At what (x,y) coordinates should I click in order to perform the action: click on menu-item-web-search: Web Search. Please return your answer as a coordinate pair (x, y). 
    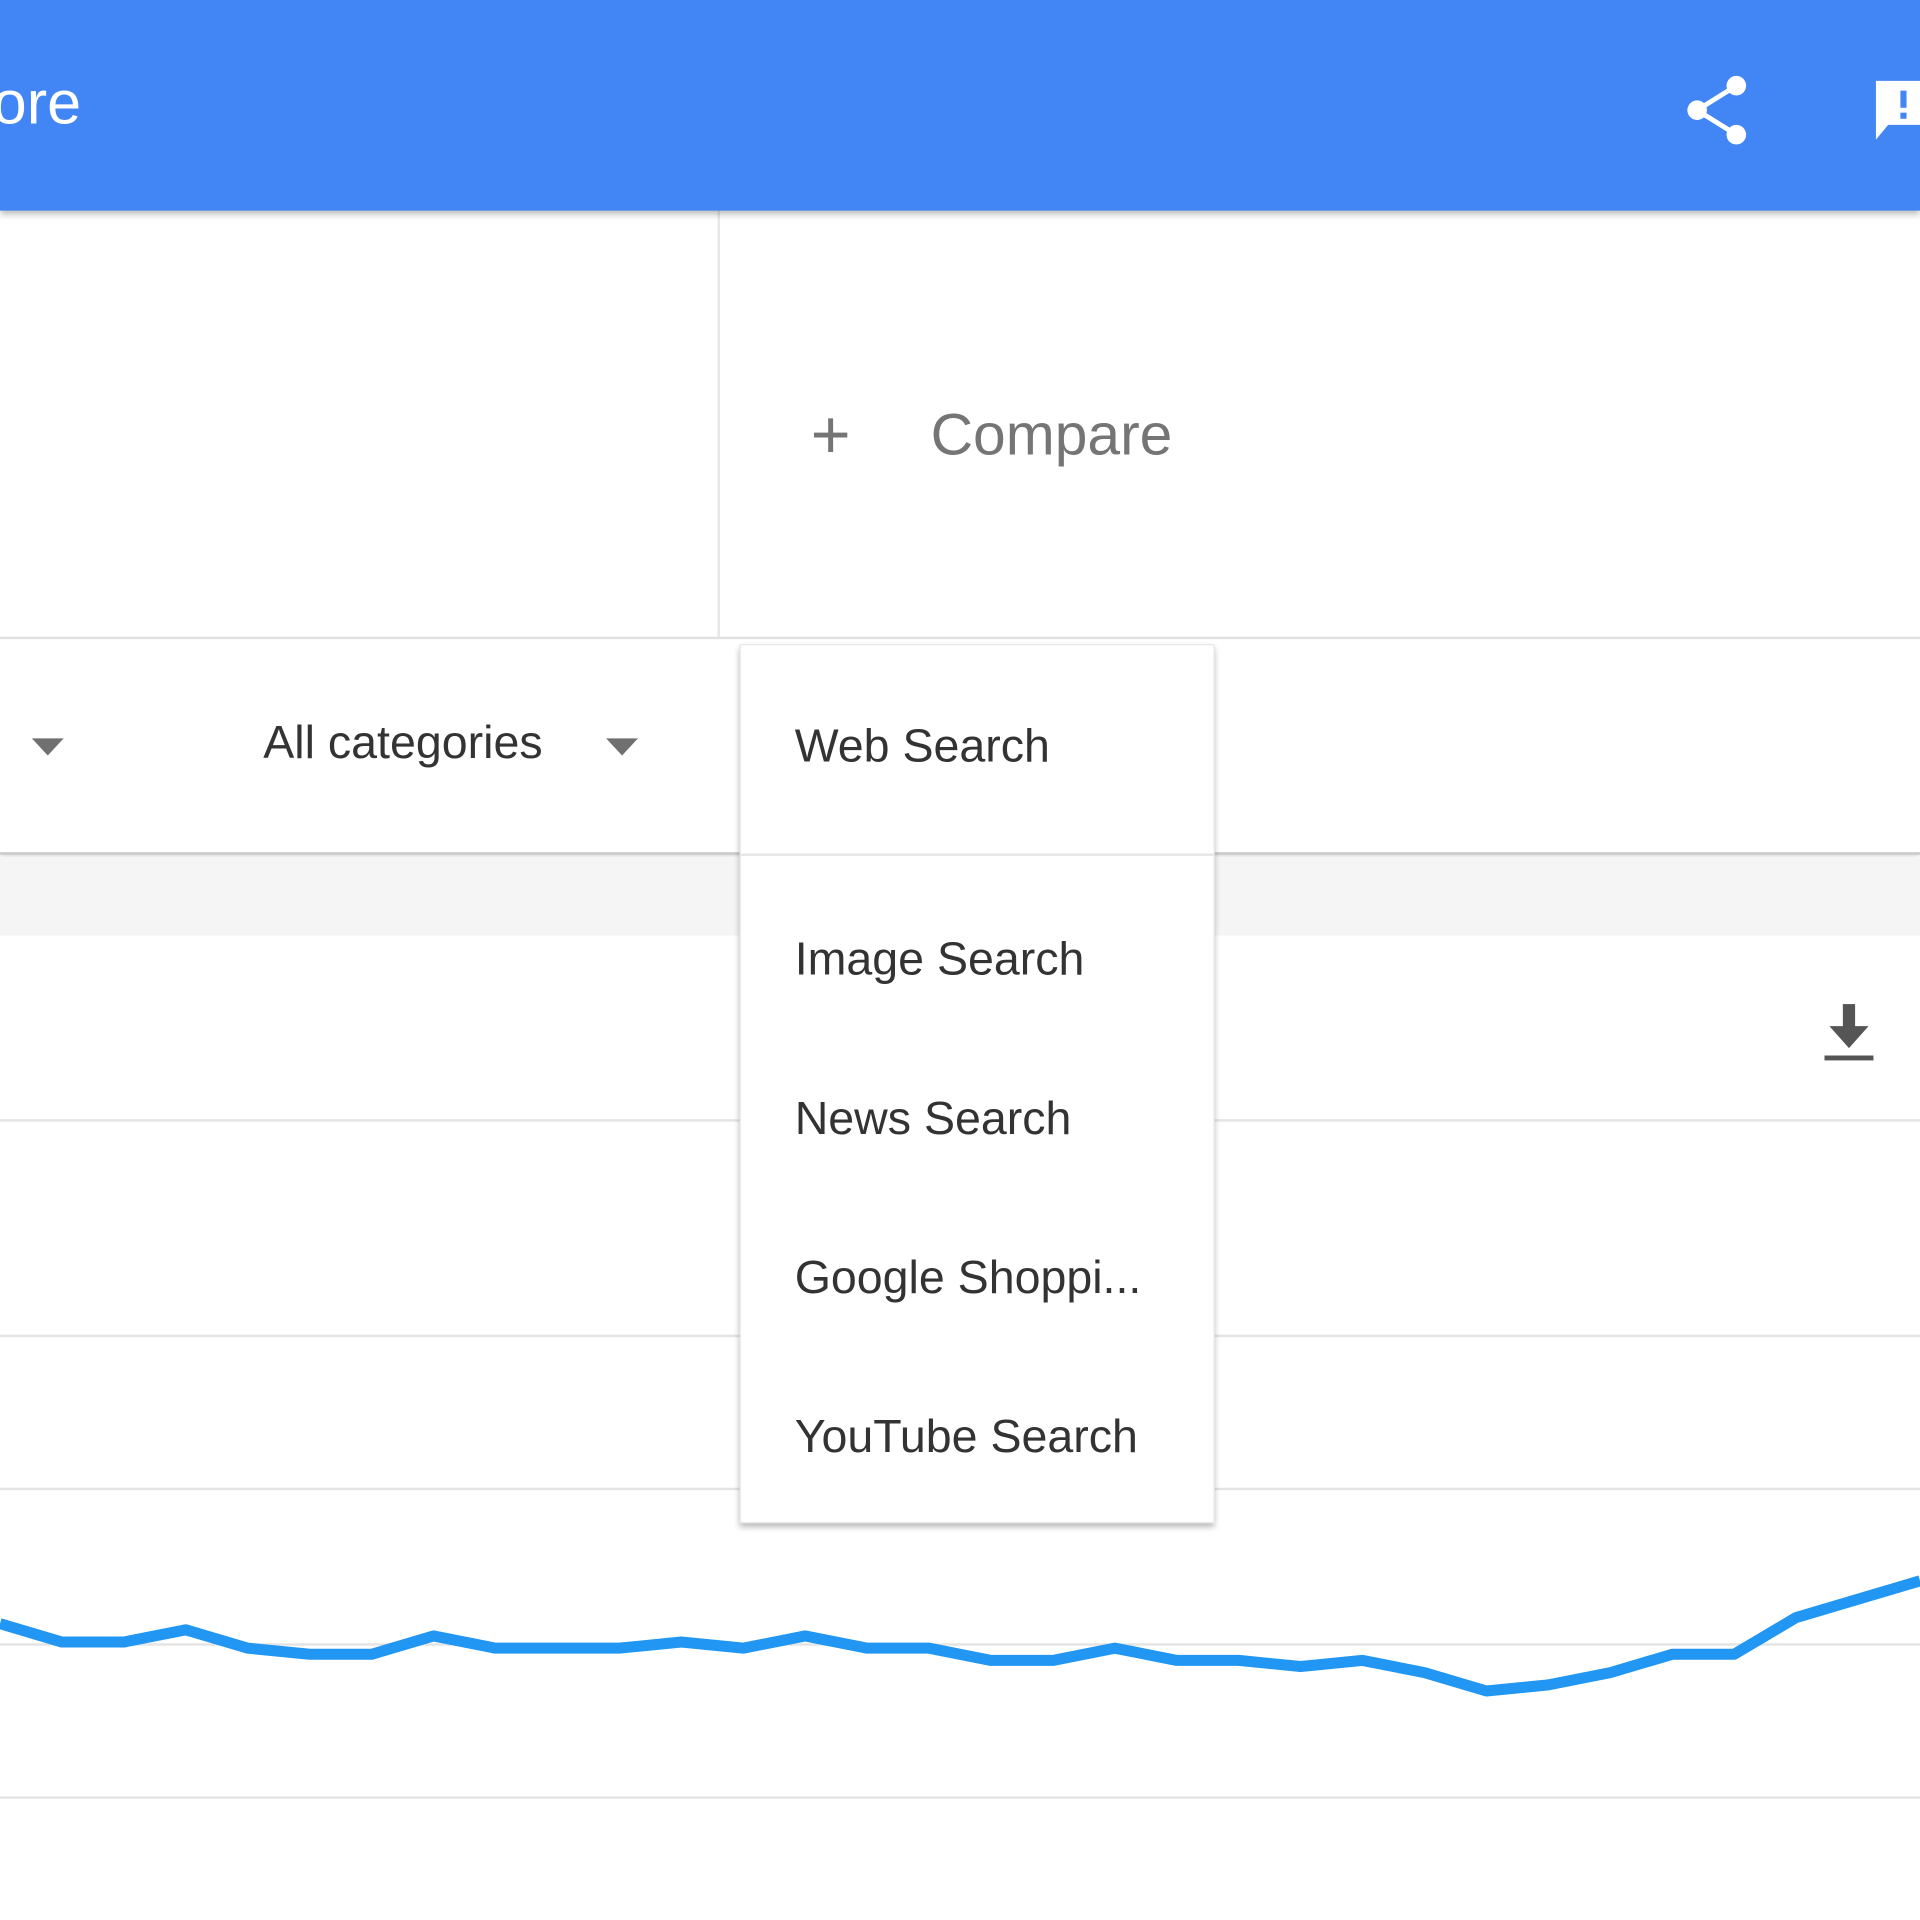
    Looking at the image, I should click on (922, 747).